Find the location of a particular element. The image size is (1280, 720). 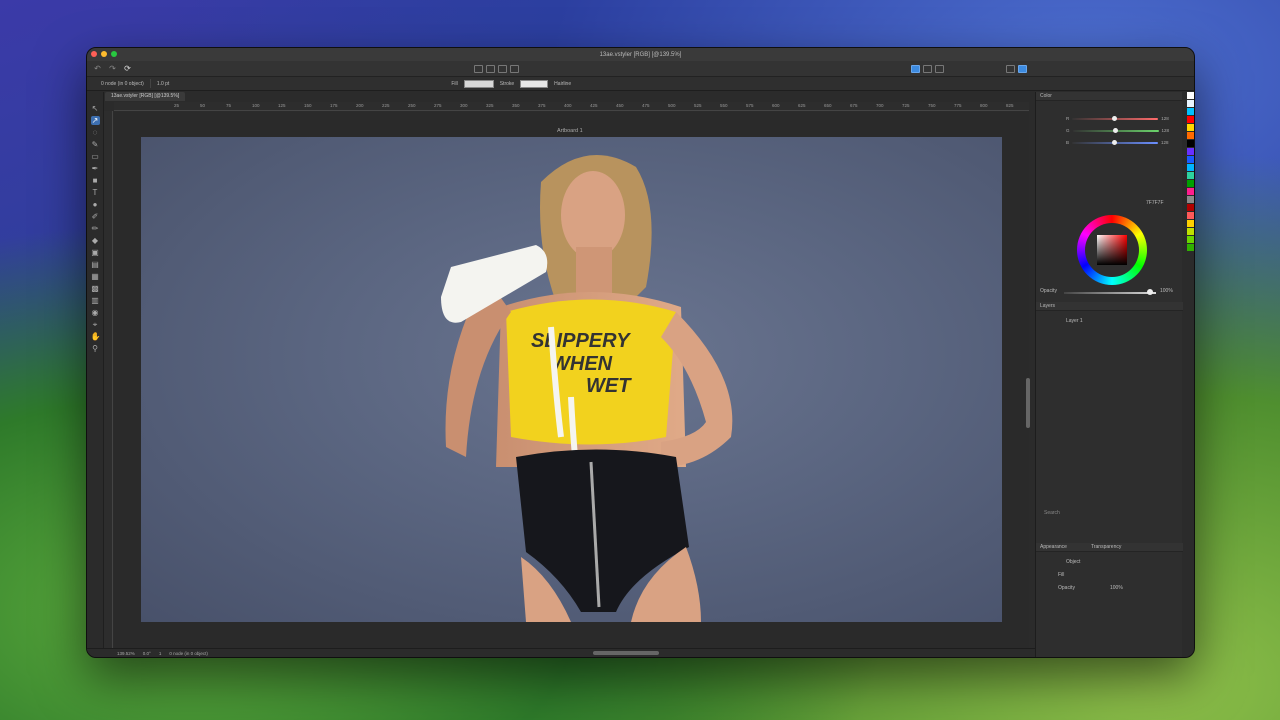

outline-icon is located at coordinates (939, 68).